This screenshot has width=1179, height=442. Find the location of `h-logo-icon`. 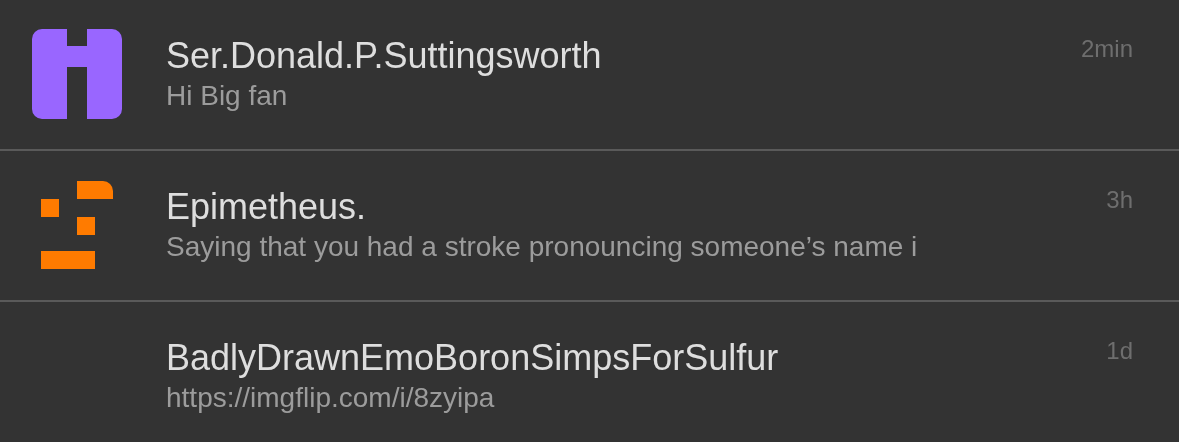

h-logo-icon is located at coordinates (77, 74).